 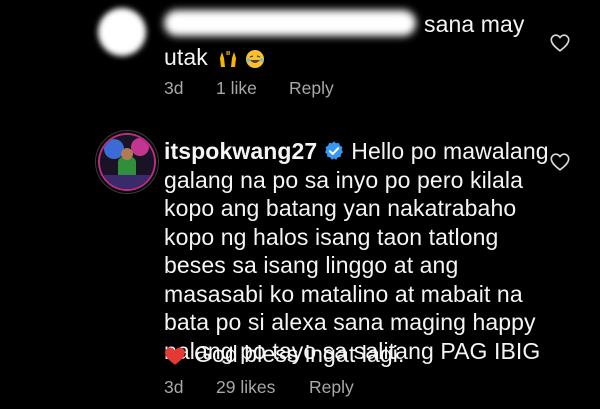 What do you see at coordinates (254, 58) in the screenshot?
I see `laughing-emoji` at bounding box center [254, 58].